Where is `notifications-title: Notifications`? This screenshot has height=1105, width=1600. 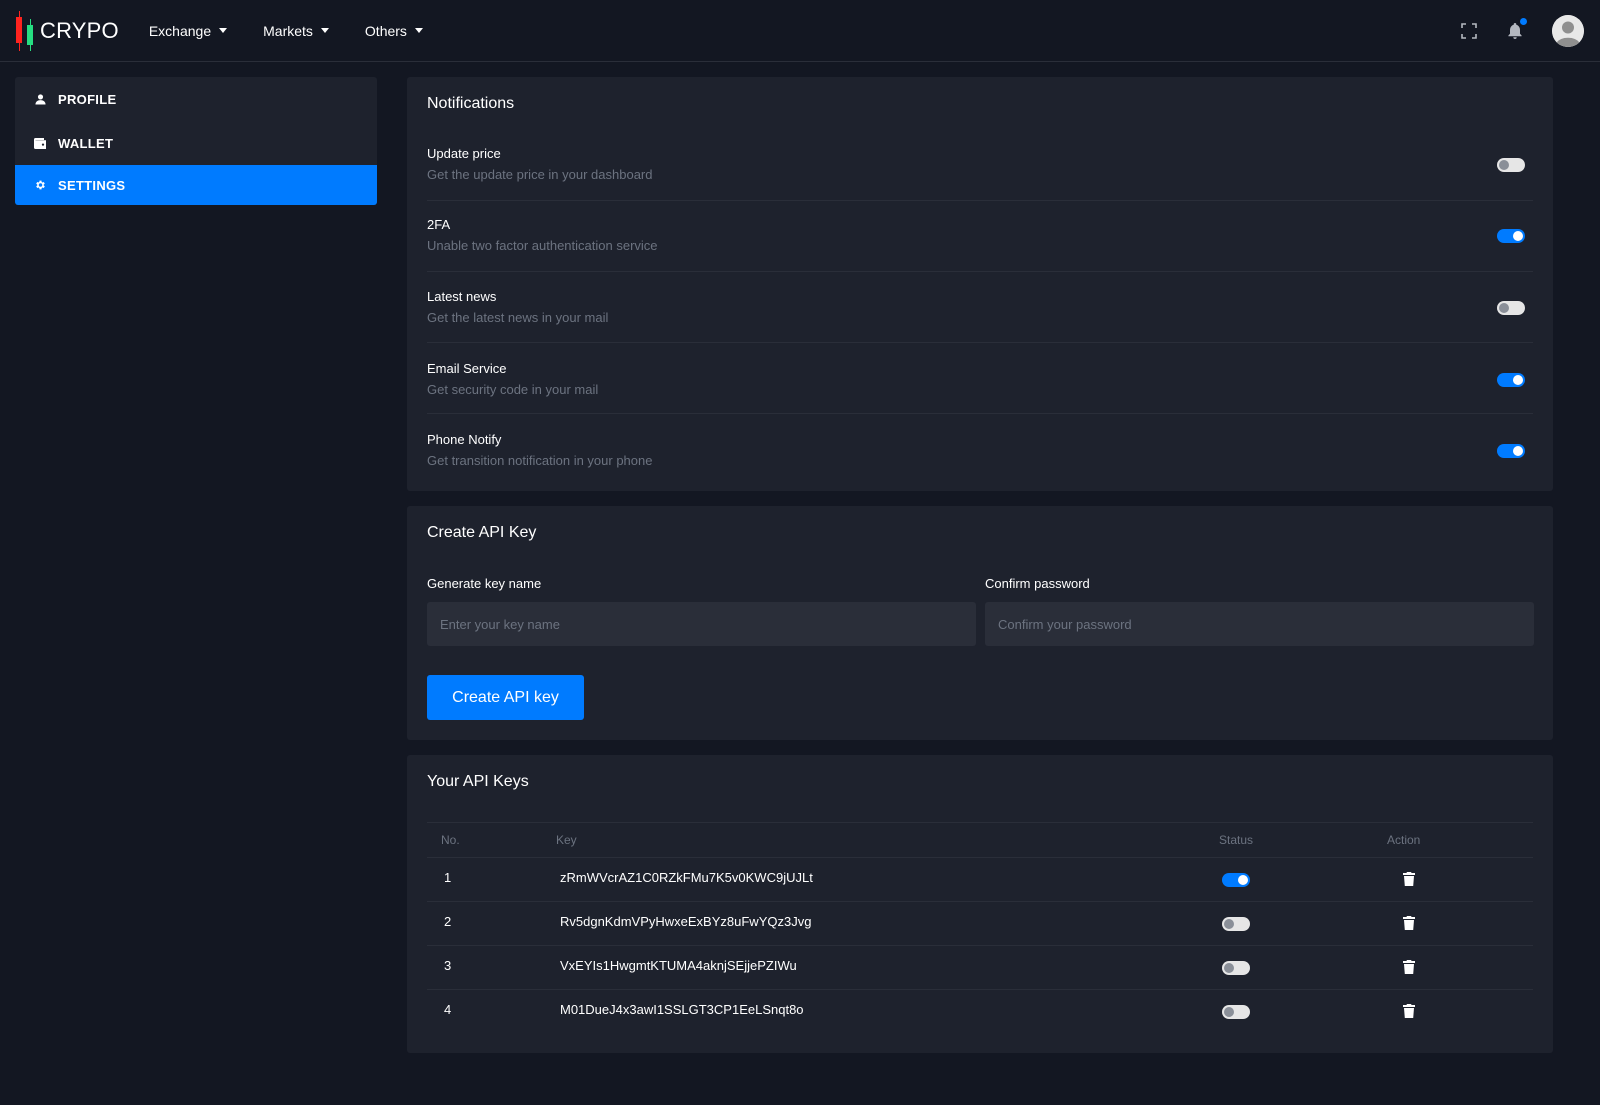 notifications-title: Notifications is located at coordinates (471, 103).